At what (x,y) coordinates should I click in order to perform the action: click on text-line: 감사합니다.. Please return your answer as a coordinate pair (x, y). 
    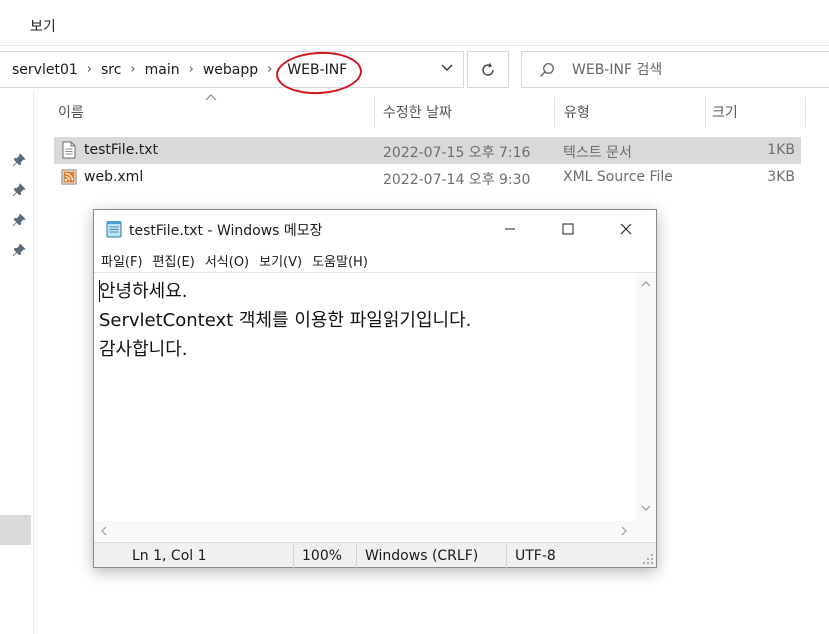
    Looking at the image, I should click on (143, 349).